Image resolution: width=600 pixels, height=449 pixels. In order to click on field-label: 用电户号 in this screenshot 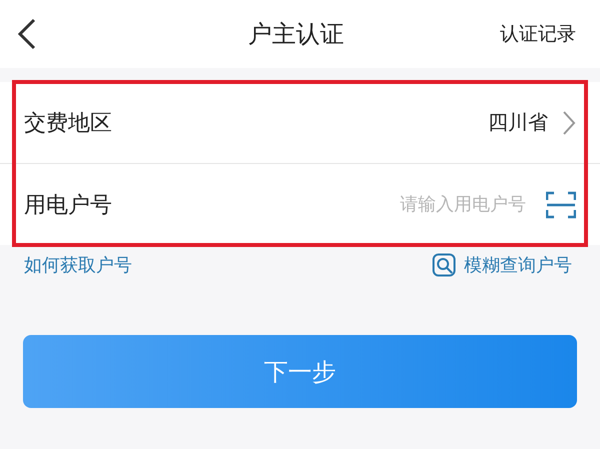, I will do `click(68, 206)`.